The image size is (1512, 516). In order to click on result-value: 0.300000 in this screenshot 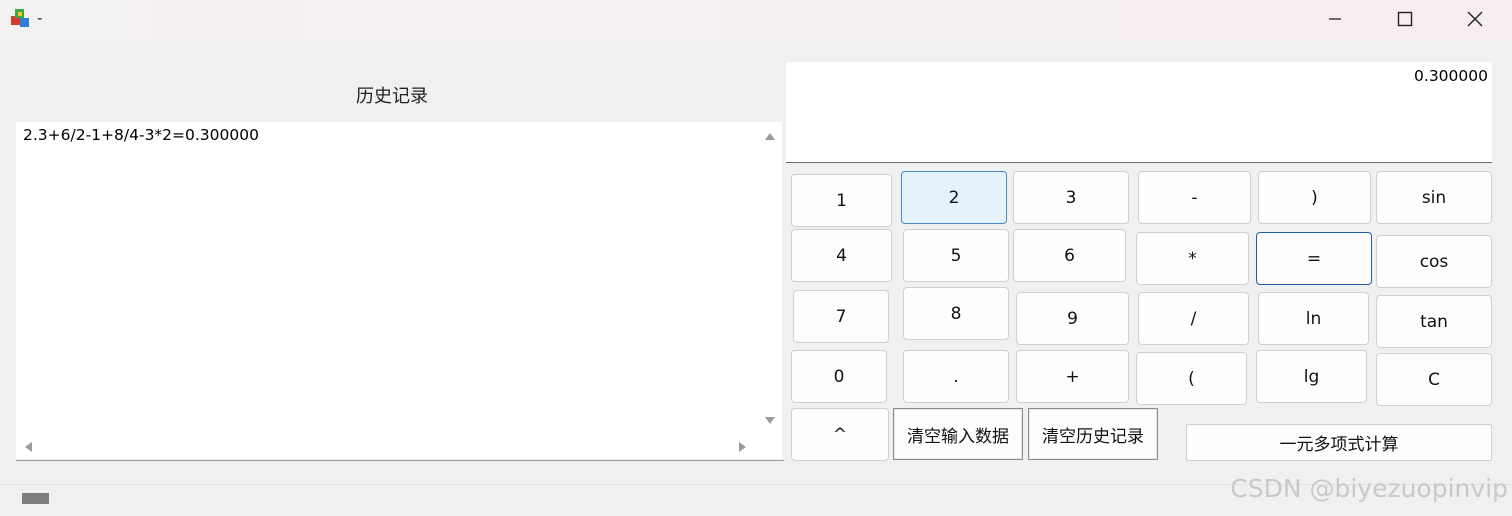, I will do `click(1451, 76)`.